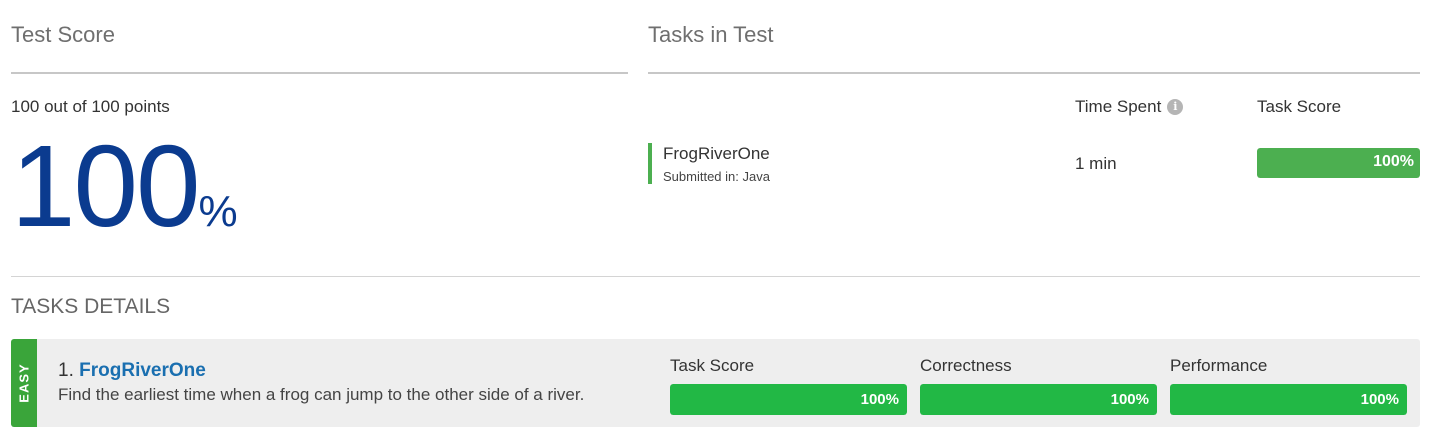 The height and width of the screenshot is (445, 1436). I want to click on difficulty-badge: EASY, so click(24, 383).